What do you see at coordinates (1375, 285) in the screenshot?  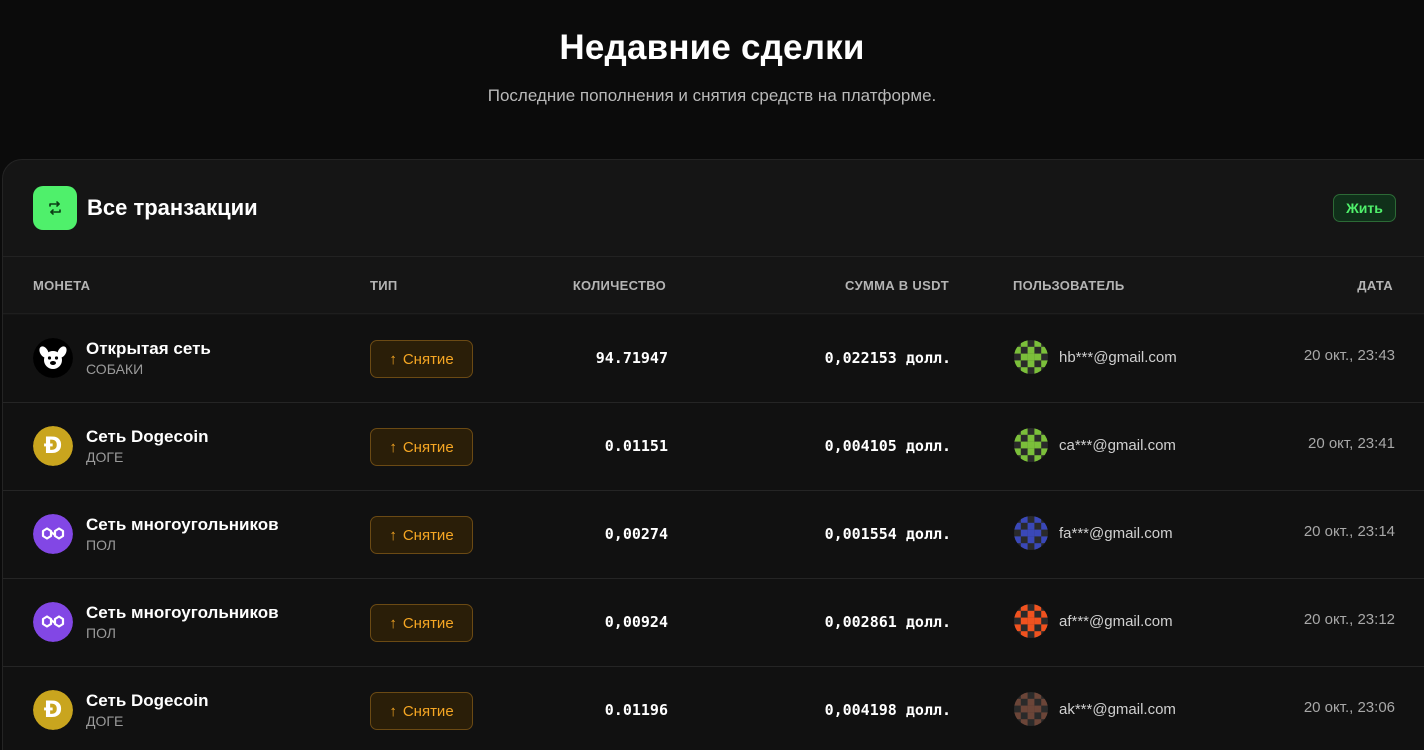 I see `col-date: ДАТА` at bounding box center [1375, 285].